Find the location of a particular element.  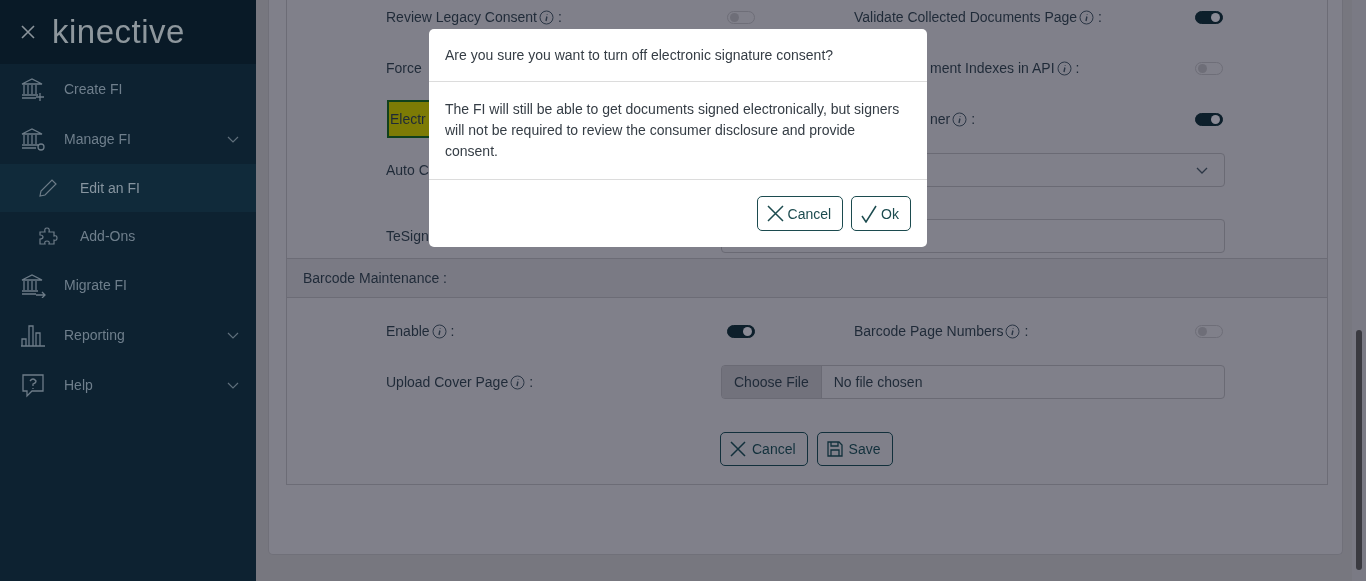

check-icon is located at coordinates (869, 213).